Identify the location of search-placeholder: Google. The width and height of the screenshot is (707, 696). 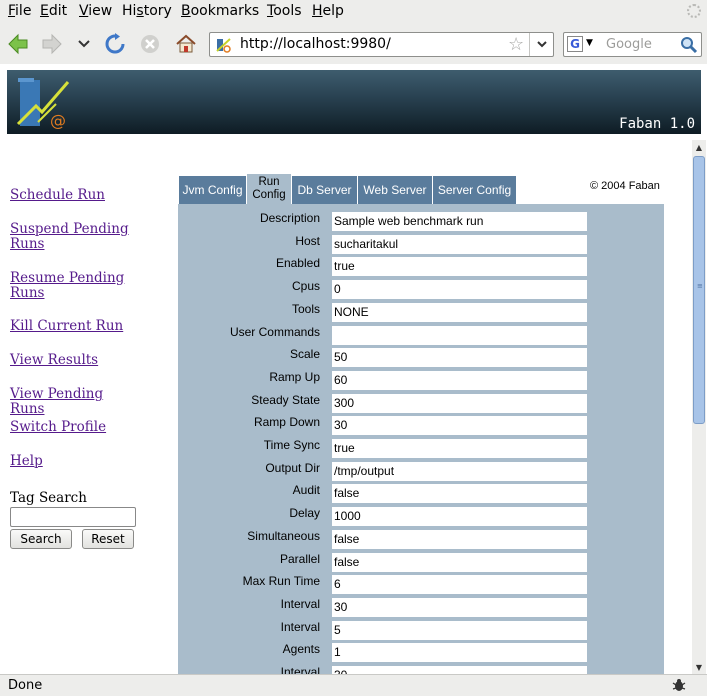
(629, 44).